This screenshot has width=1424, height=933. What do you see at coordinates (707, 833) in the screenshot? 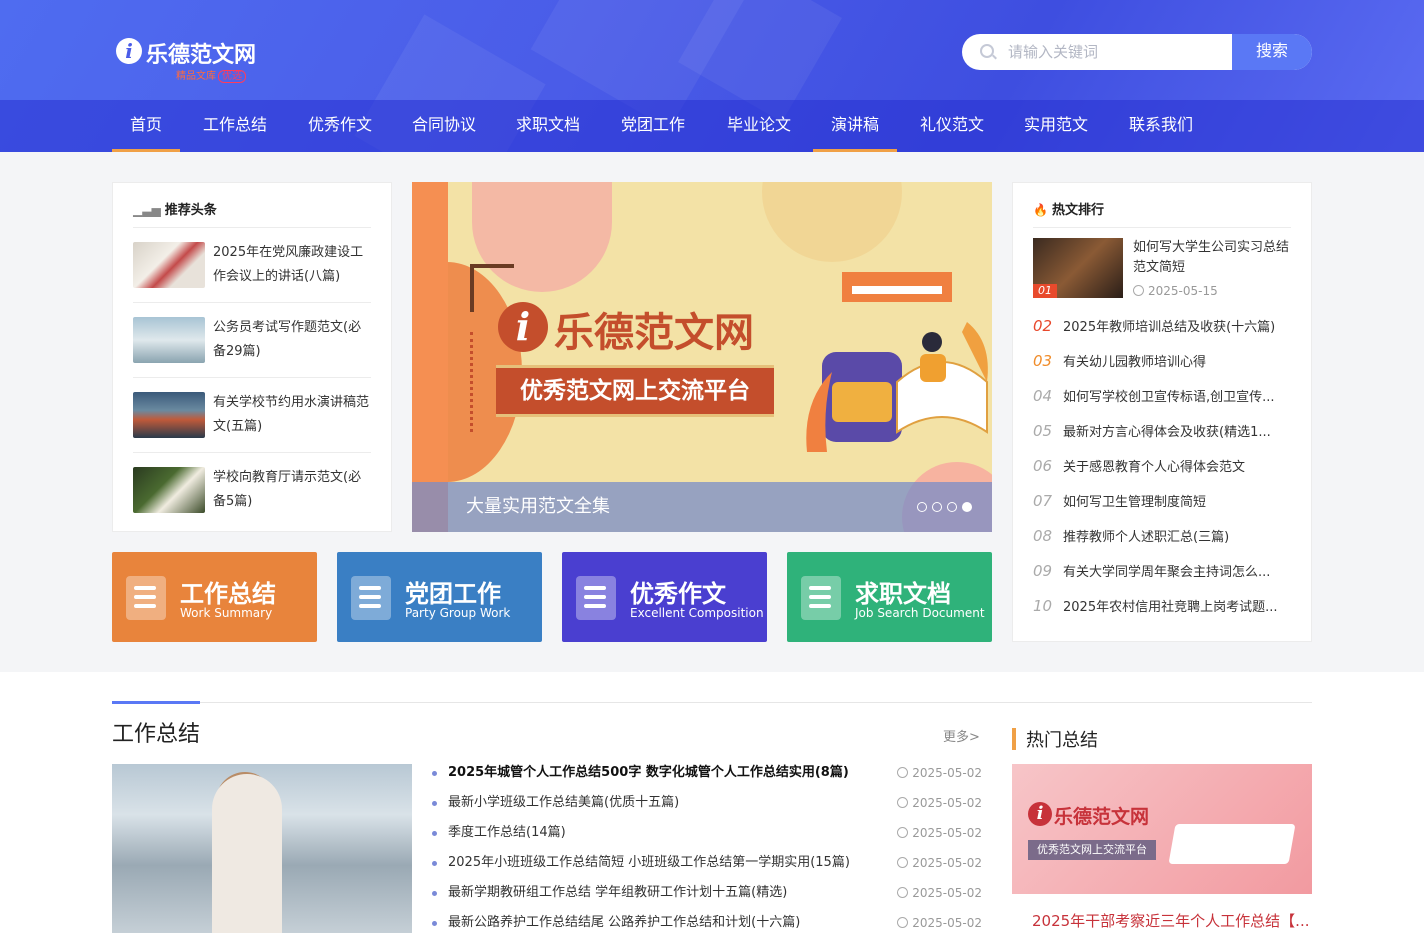
I see `article-row: 季度工作总结(14篇) 2025-05-02` at bounding box center [707, 833].